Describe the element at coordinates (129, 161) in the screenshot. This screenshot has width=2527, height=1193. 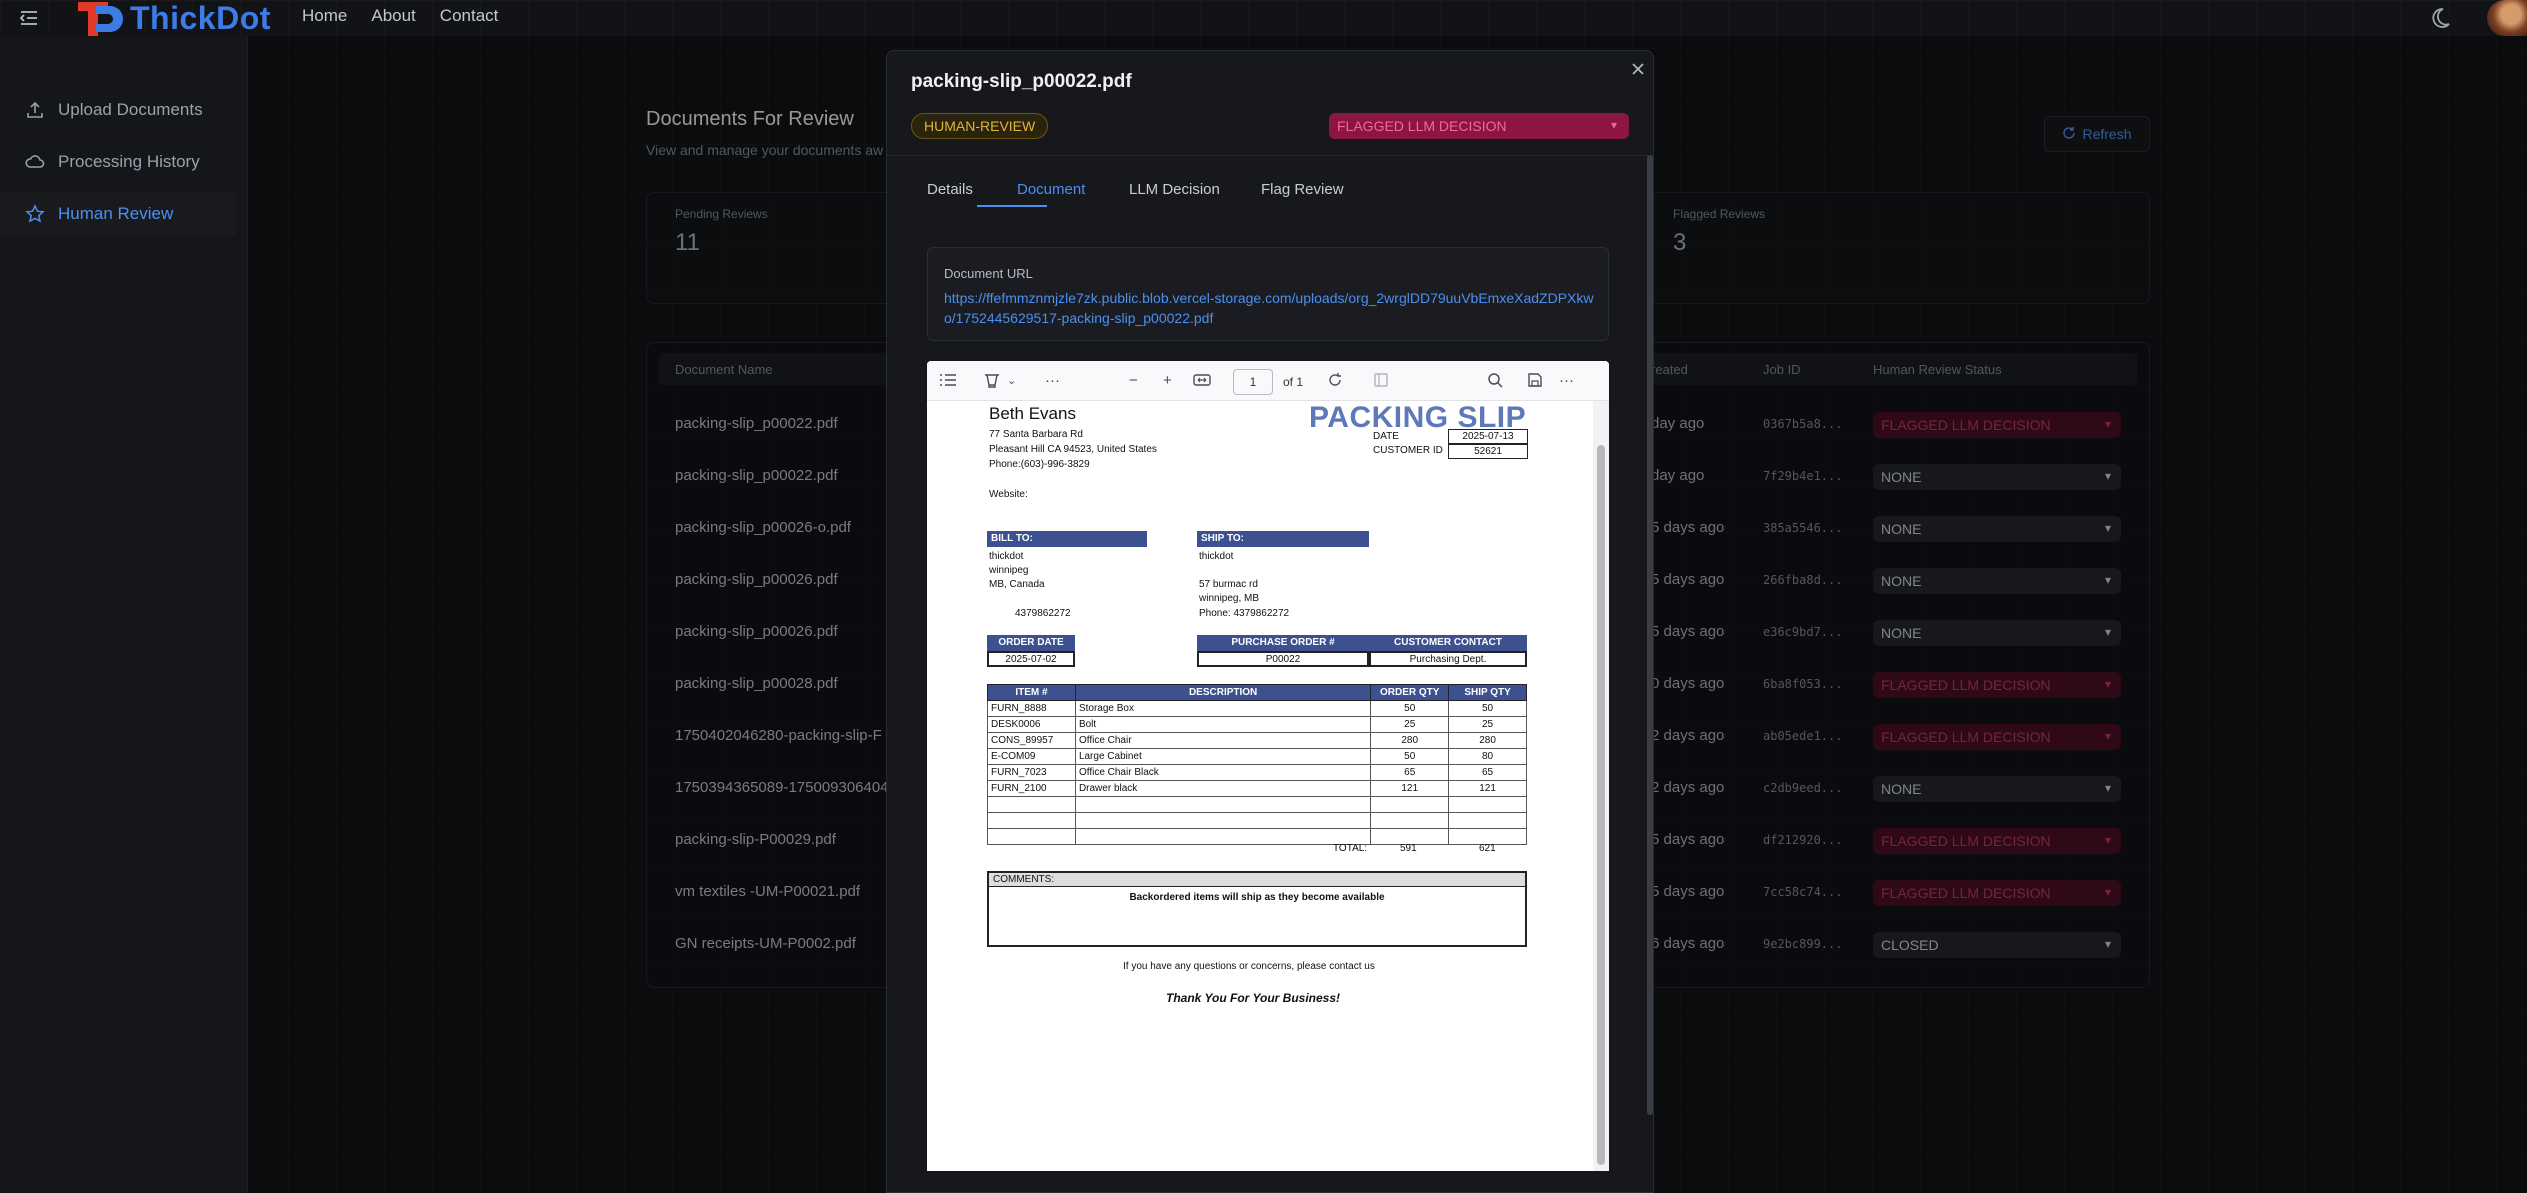
I see `sidebar-item-label: Processing History` at that location.